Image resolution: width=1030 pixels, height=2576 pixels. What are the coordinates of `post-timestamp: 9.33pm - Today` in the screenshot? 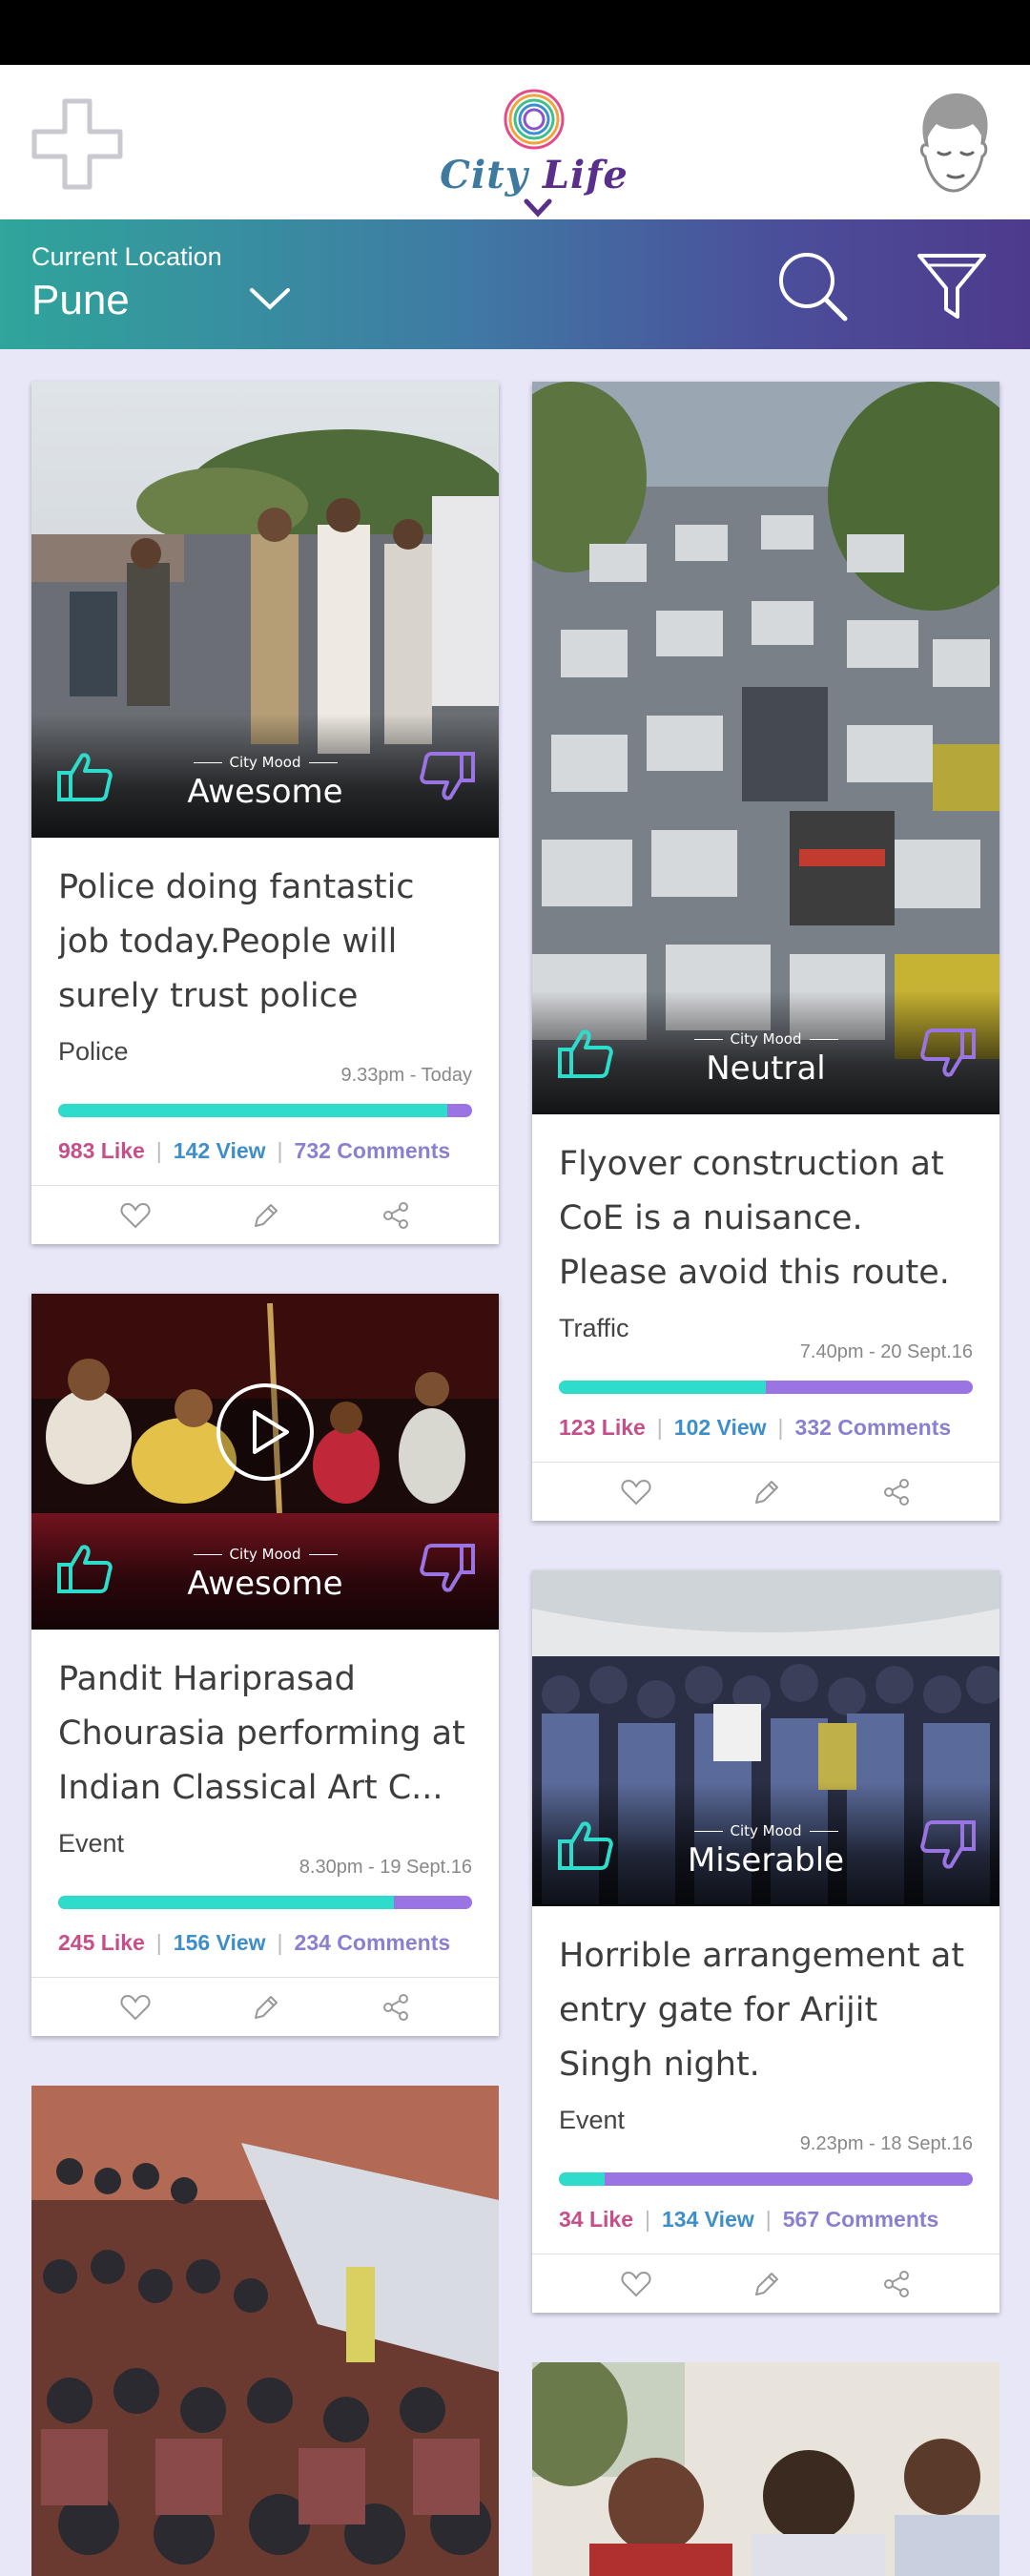 It's located at (406, 1075).